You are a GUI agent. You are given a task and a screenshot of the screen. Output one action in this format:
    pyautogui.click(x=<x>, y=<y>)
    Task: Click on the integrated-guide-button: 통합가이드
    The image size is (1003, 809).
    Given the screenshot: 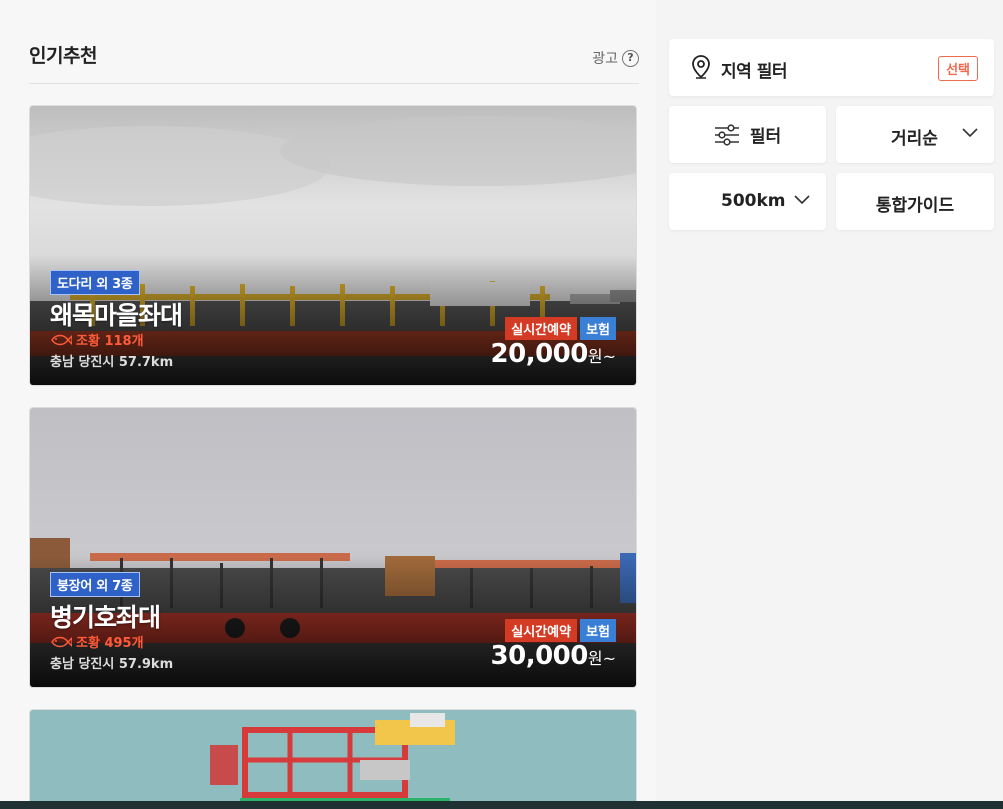 What is the action you would take?
    pyautogui.click(x=915, y=201)
    